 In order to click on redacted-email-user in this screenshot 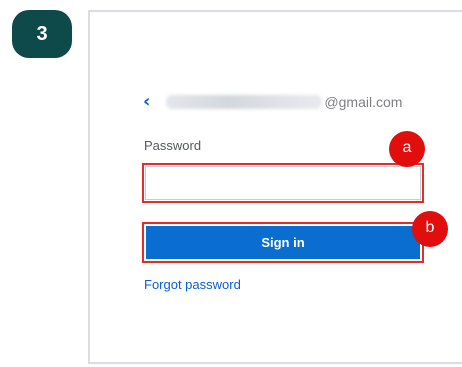, I will do `click(244, 102)`.